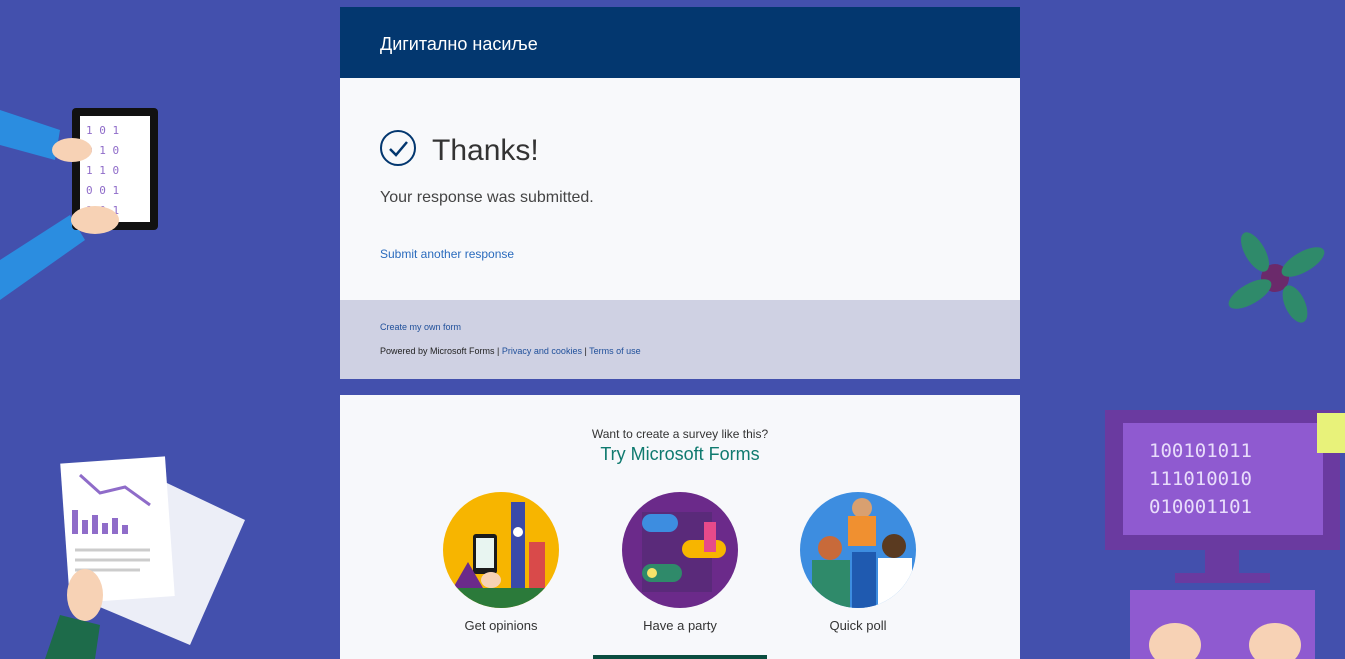  I want to click on tile-label: Have a party, so click(680, 625).